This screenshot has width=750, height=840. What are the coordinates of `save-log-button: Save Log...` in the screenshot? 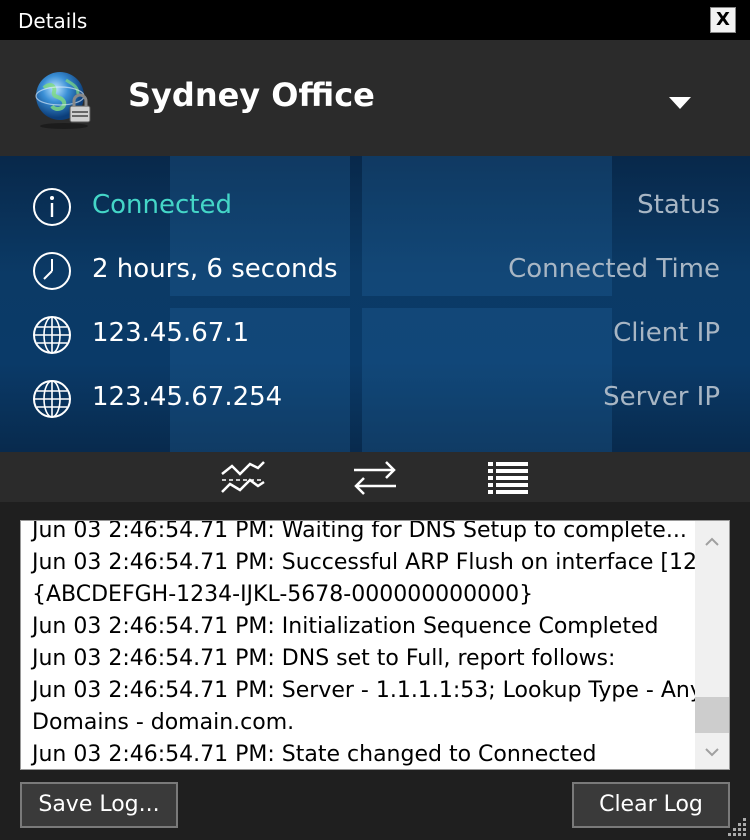 It's located at (99, 805).